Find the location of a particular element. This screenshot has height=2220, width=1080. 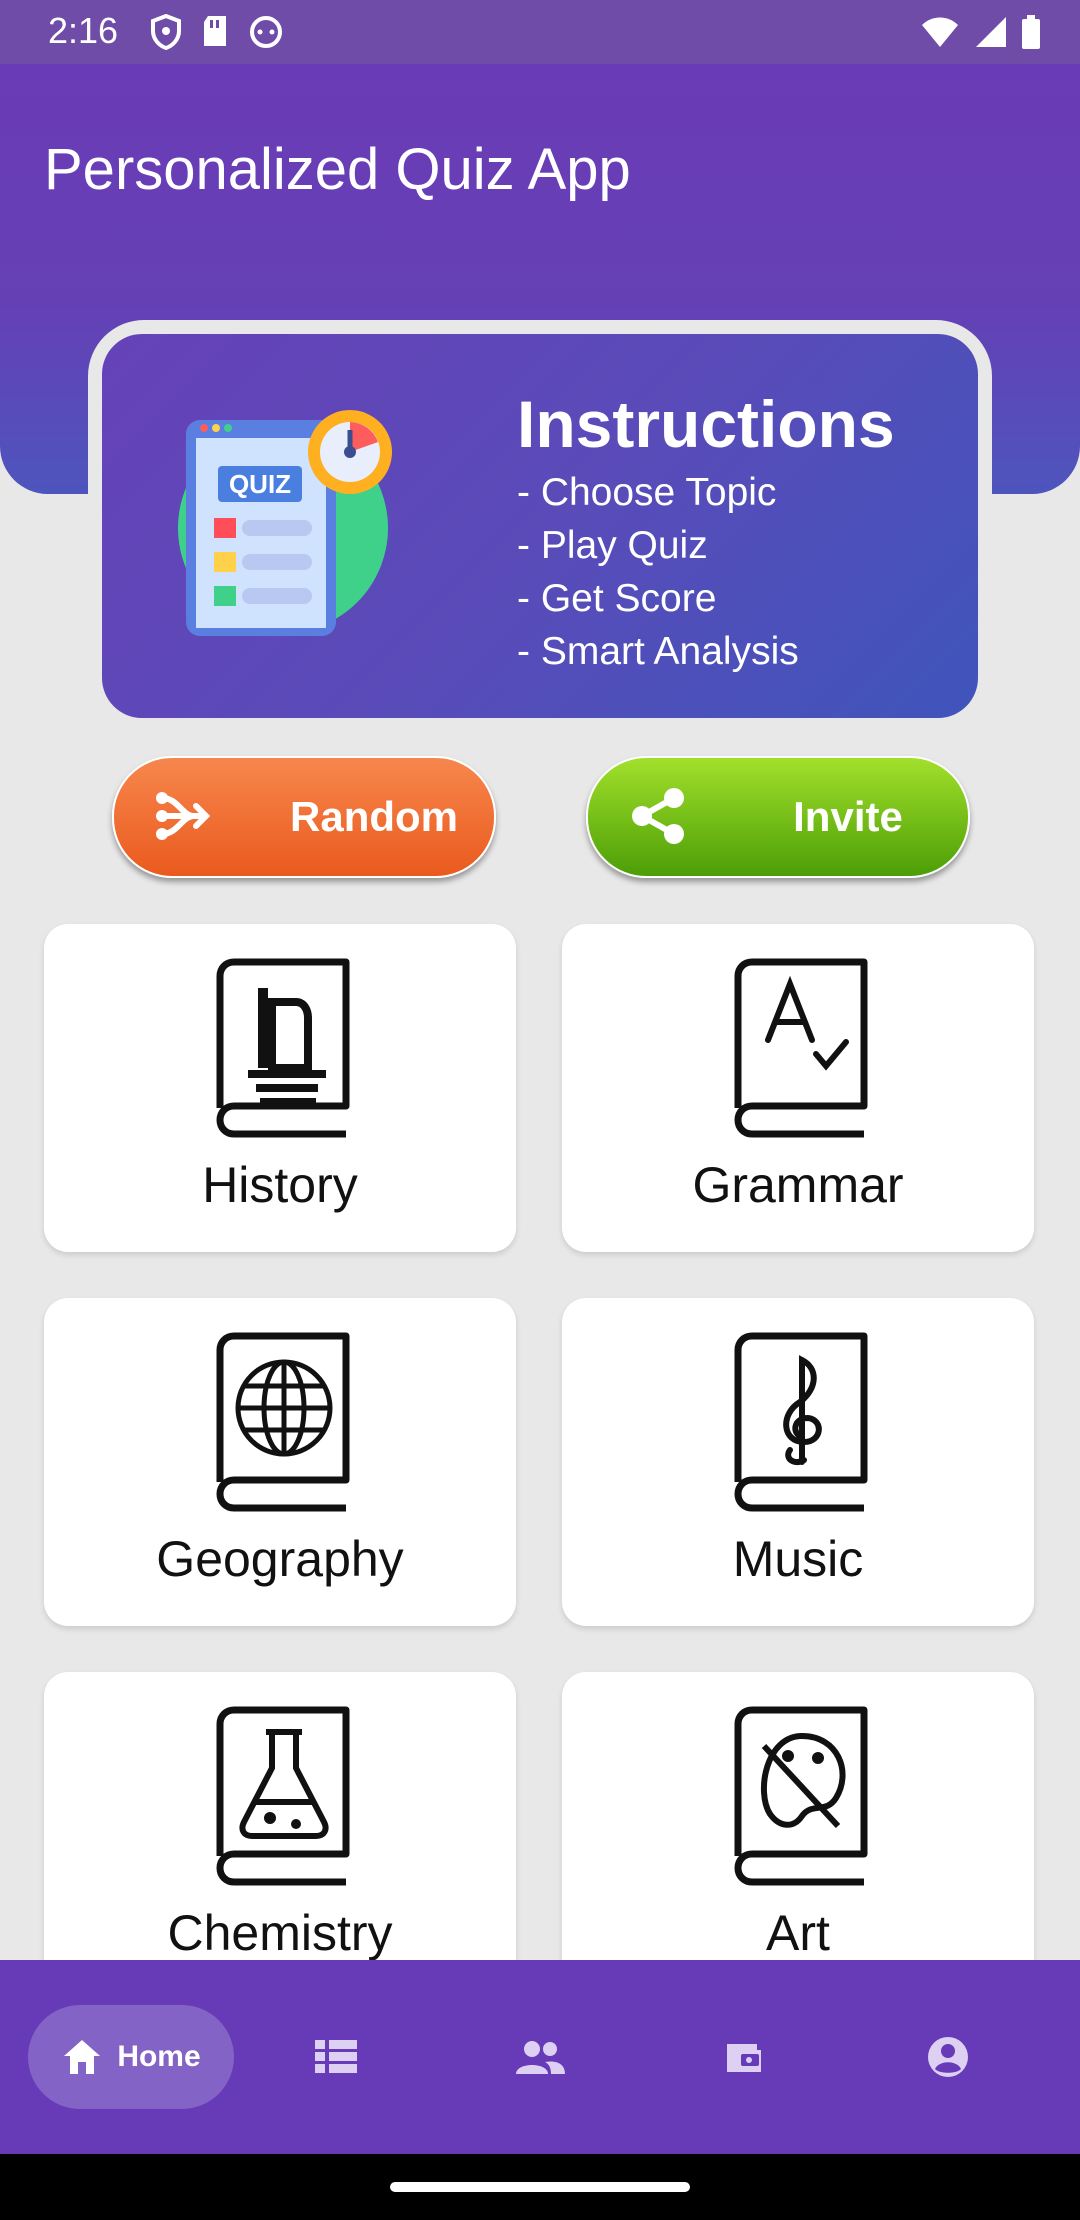

split-arrow-icon is located at coordinates (183, 816).